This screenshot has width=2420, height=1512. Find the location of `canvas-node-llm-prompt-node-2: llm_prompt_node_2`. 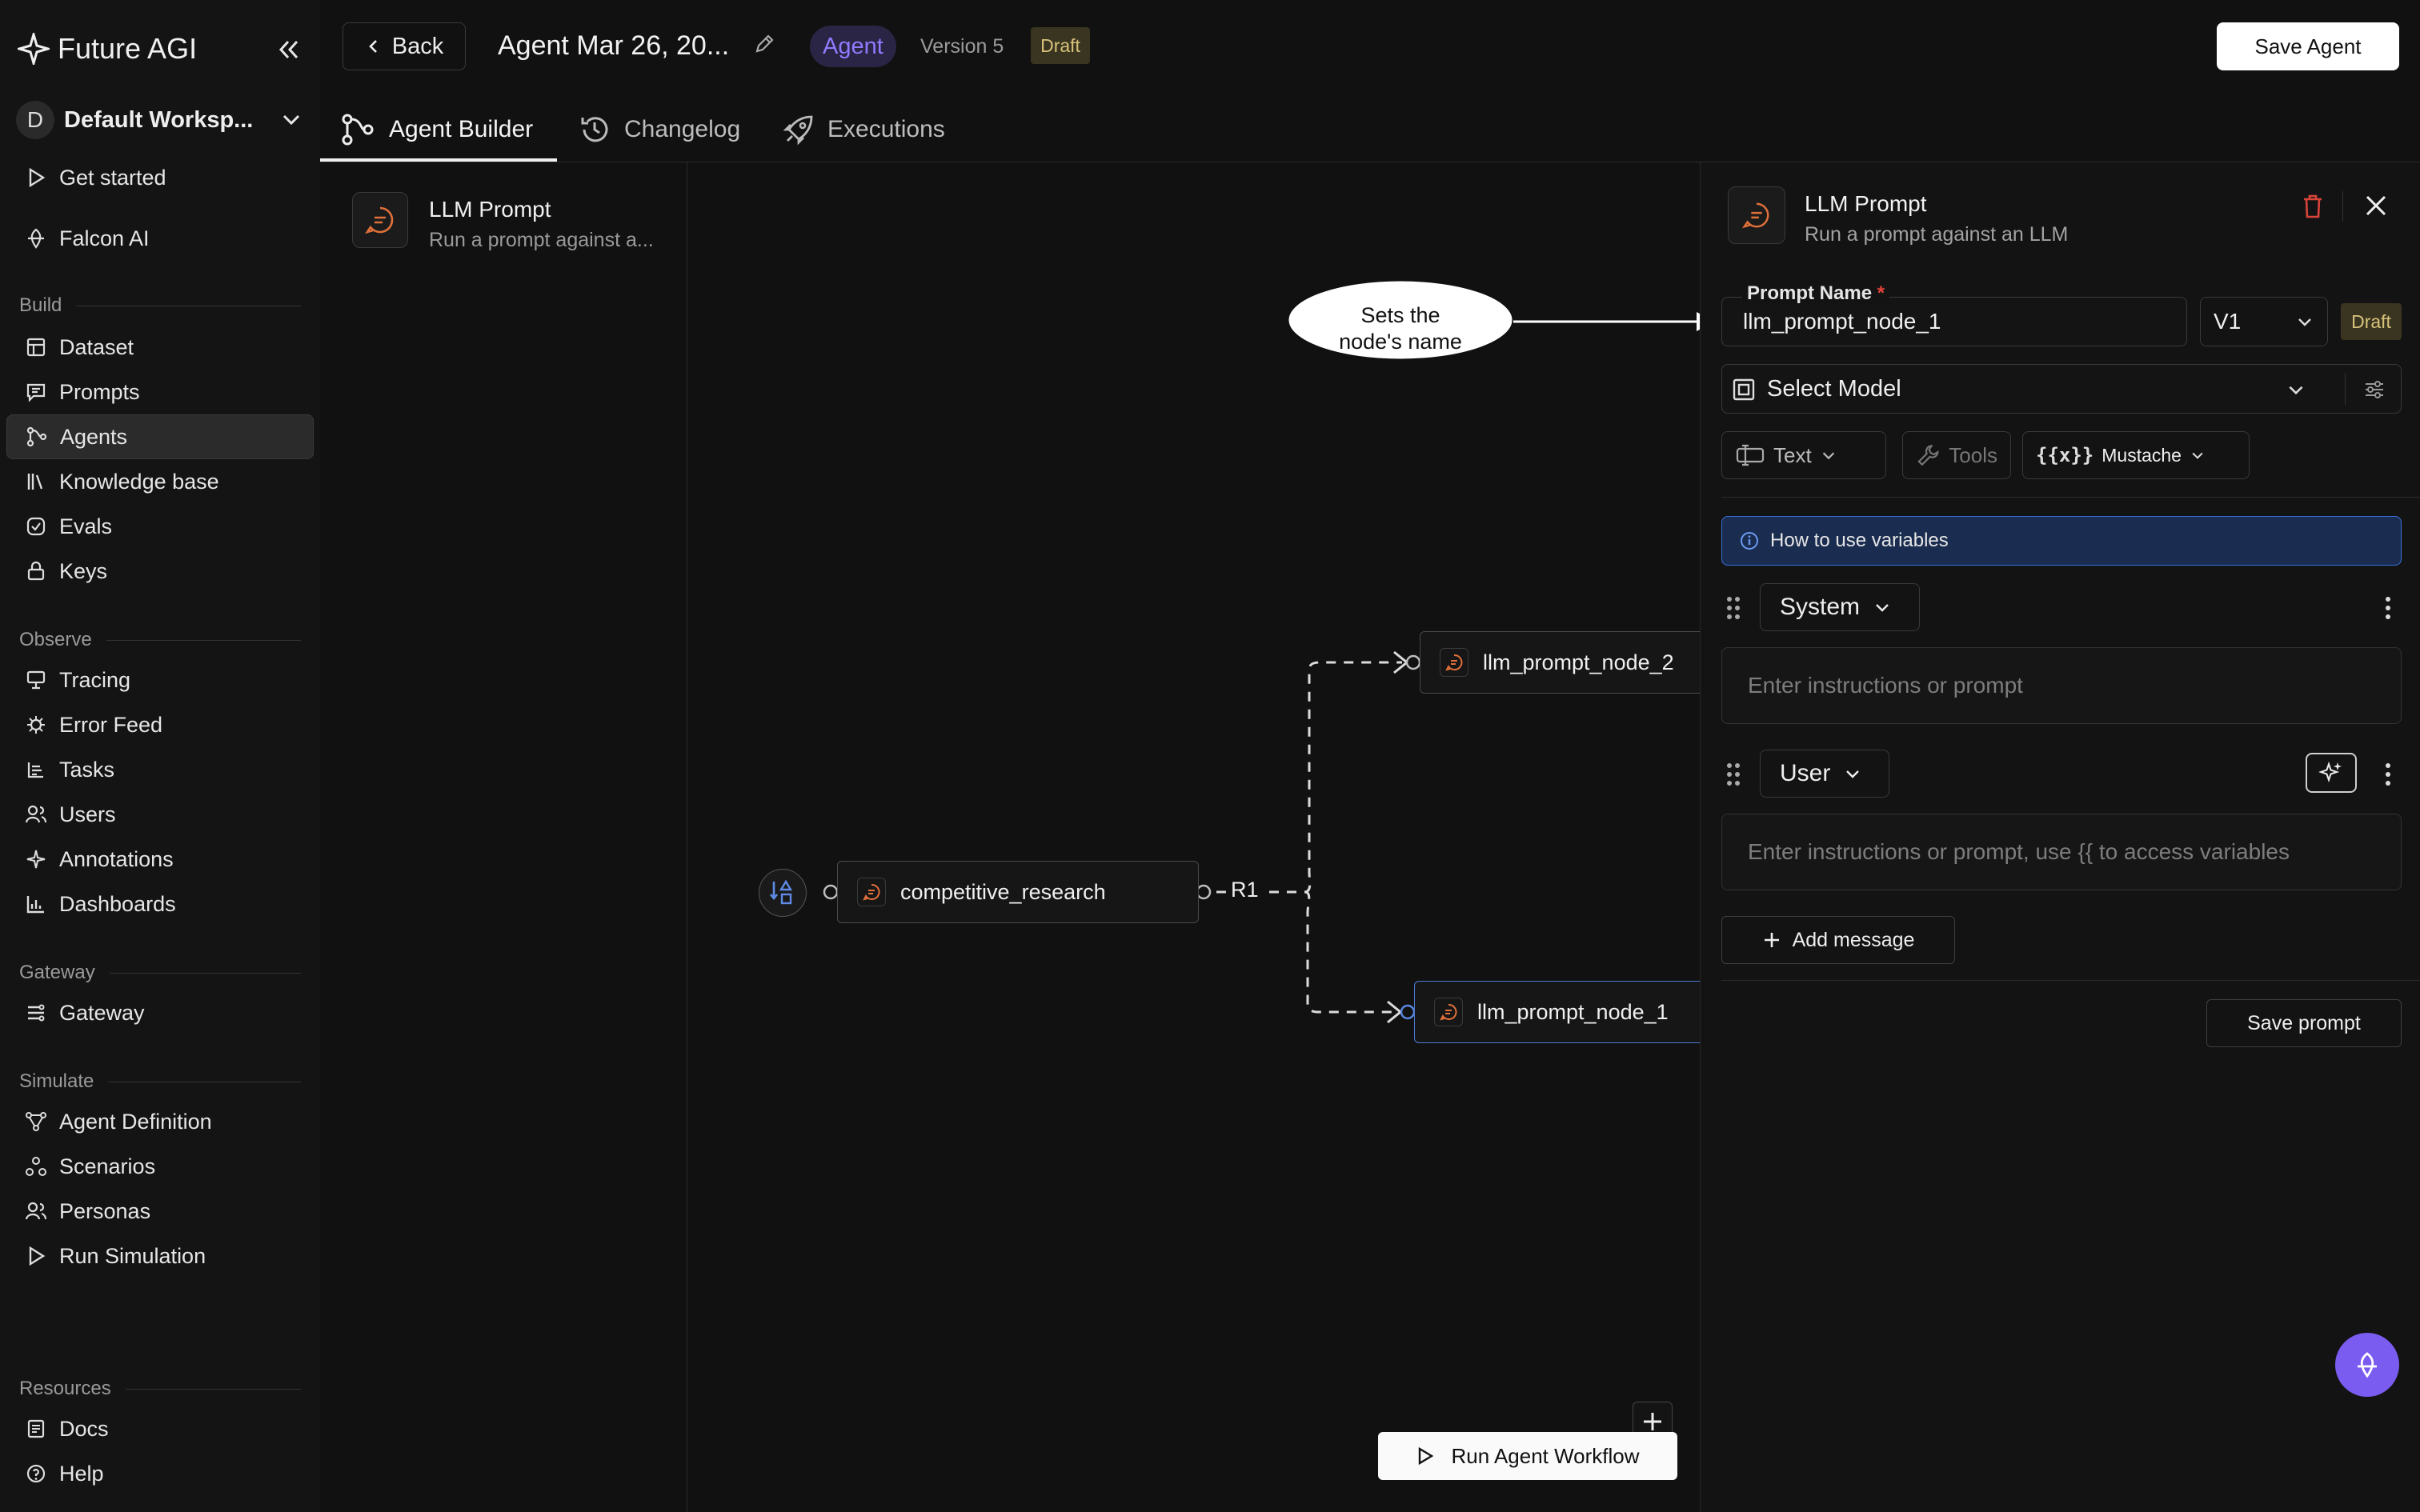

canvas-node-llm-prompt-node-2: llm_prompt_node_2 is located at coordinates (1564, 662).